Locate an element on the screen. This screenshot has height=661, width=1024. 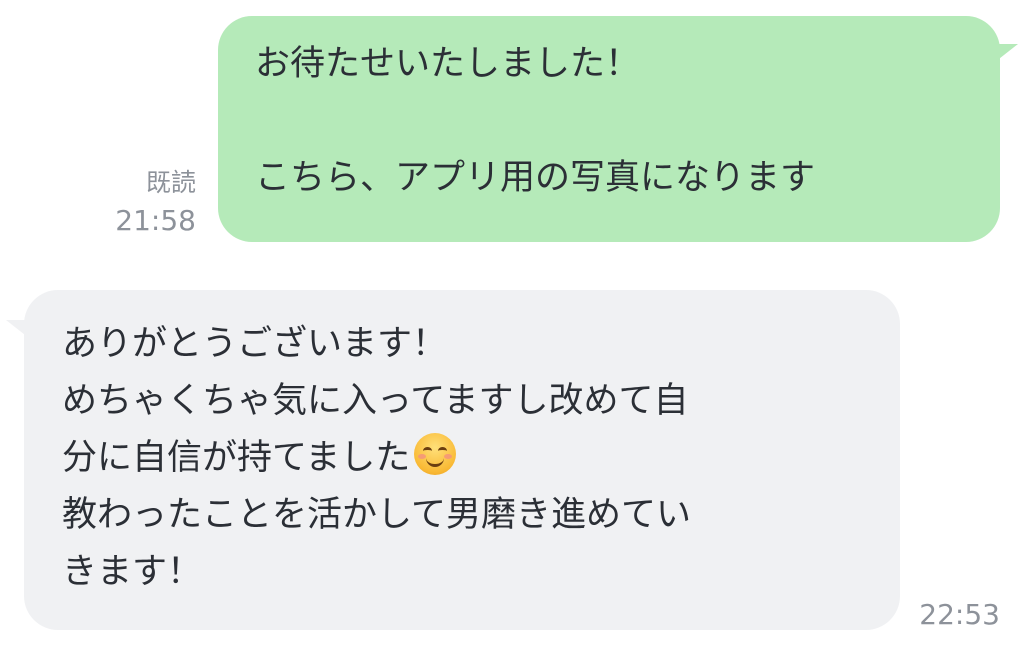
message-timestamp: 21:58 is located at coordinates (155, 220).